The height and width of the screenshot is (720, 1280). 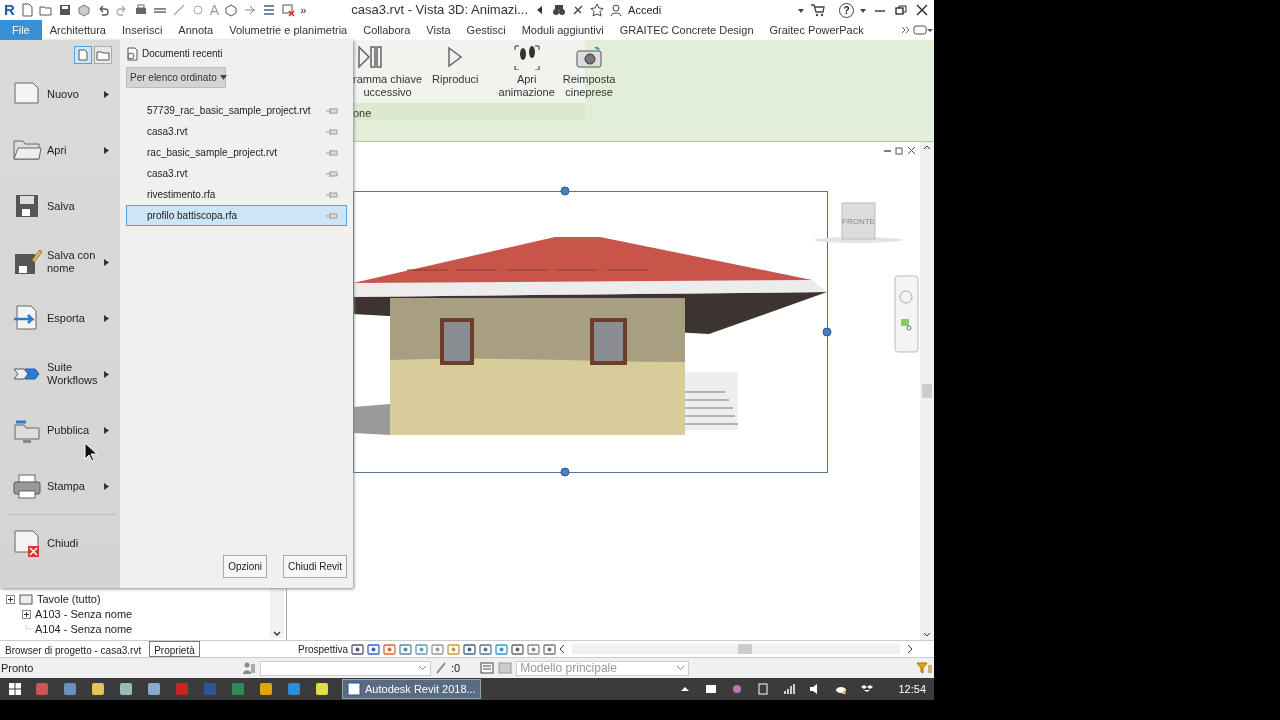 I want to click on clock-time: 12:54, so click(x=912, y=689).